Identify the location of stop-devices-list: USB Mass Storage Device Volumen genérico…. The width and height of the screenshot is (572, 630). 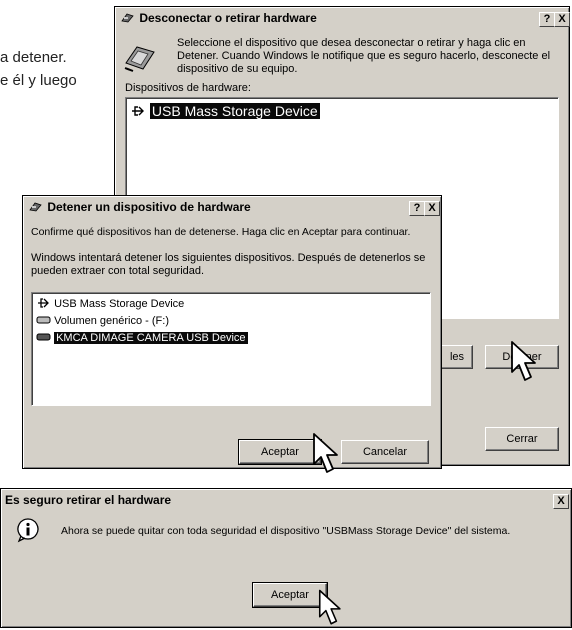
(231, 349).